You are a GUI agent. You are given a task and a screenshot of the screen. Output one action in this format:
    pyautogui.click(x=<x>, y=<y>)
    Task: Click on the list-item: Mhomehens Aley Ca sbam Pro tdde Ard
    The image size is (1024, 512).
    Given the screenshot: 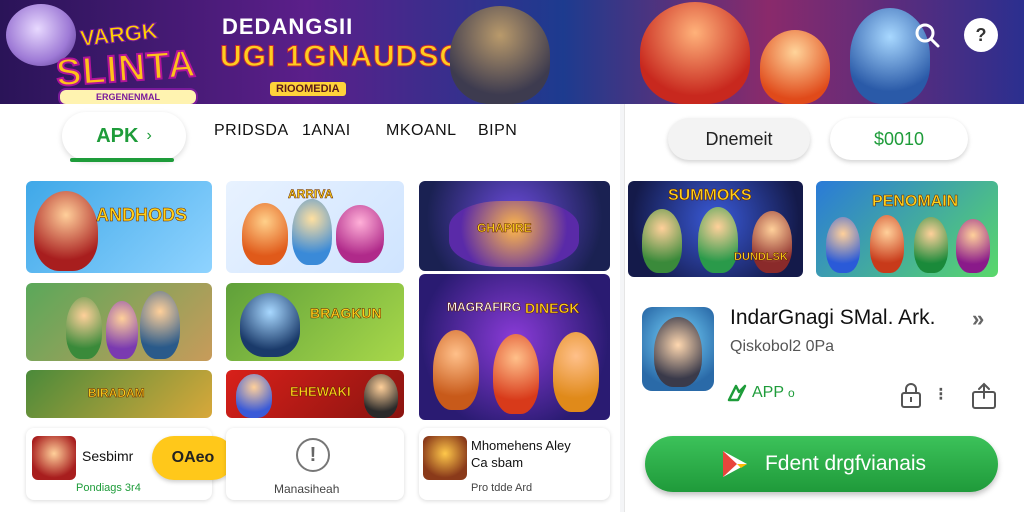 What is the action you would take?
    pyautogui.click(x=514, y=464)
    